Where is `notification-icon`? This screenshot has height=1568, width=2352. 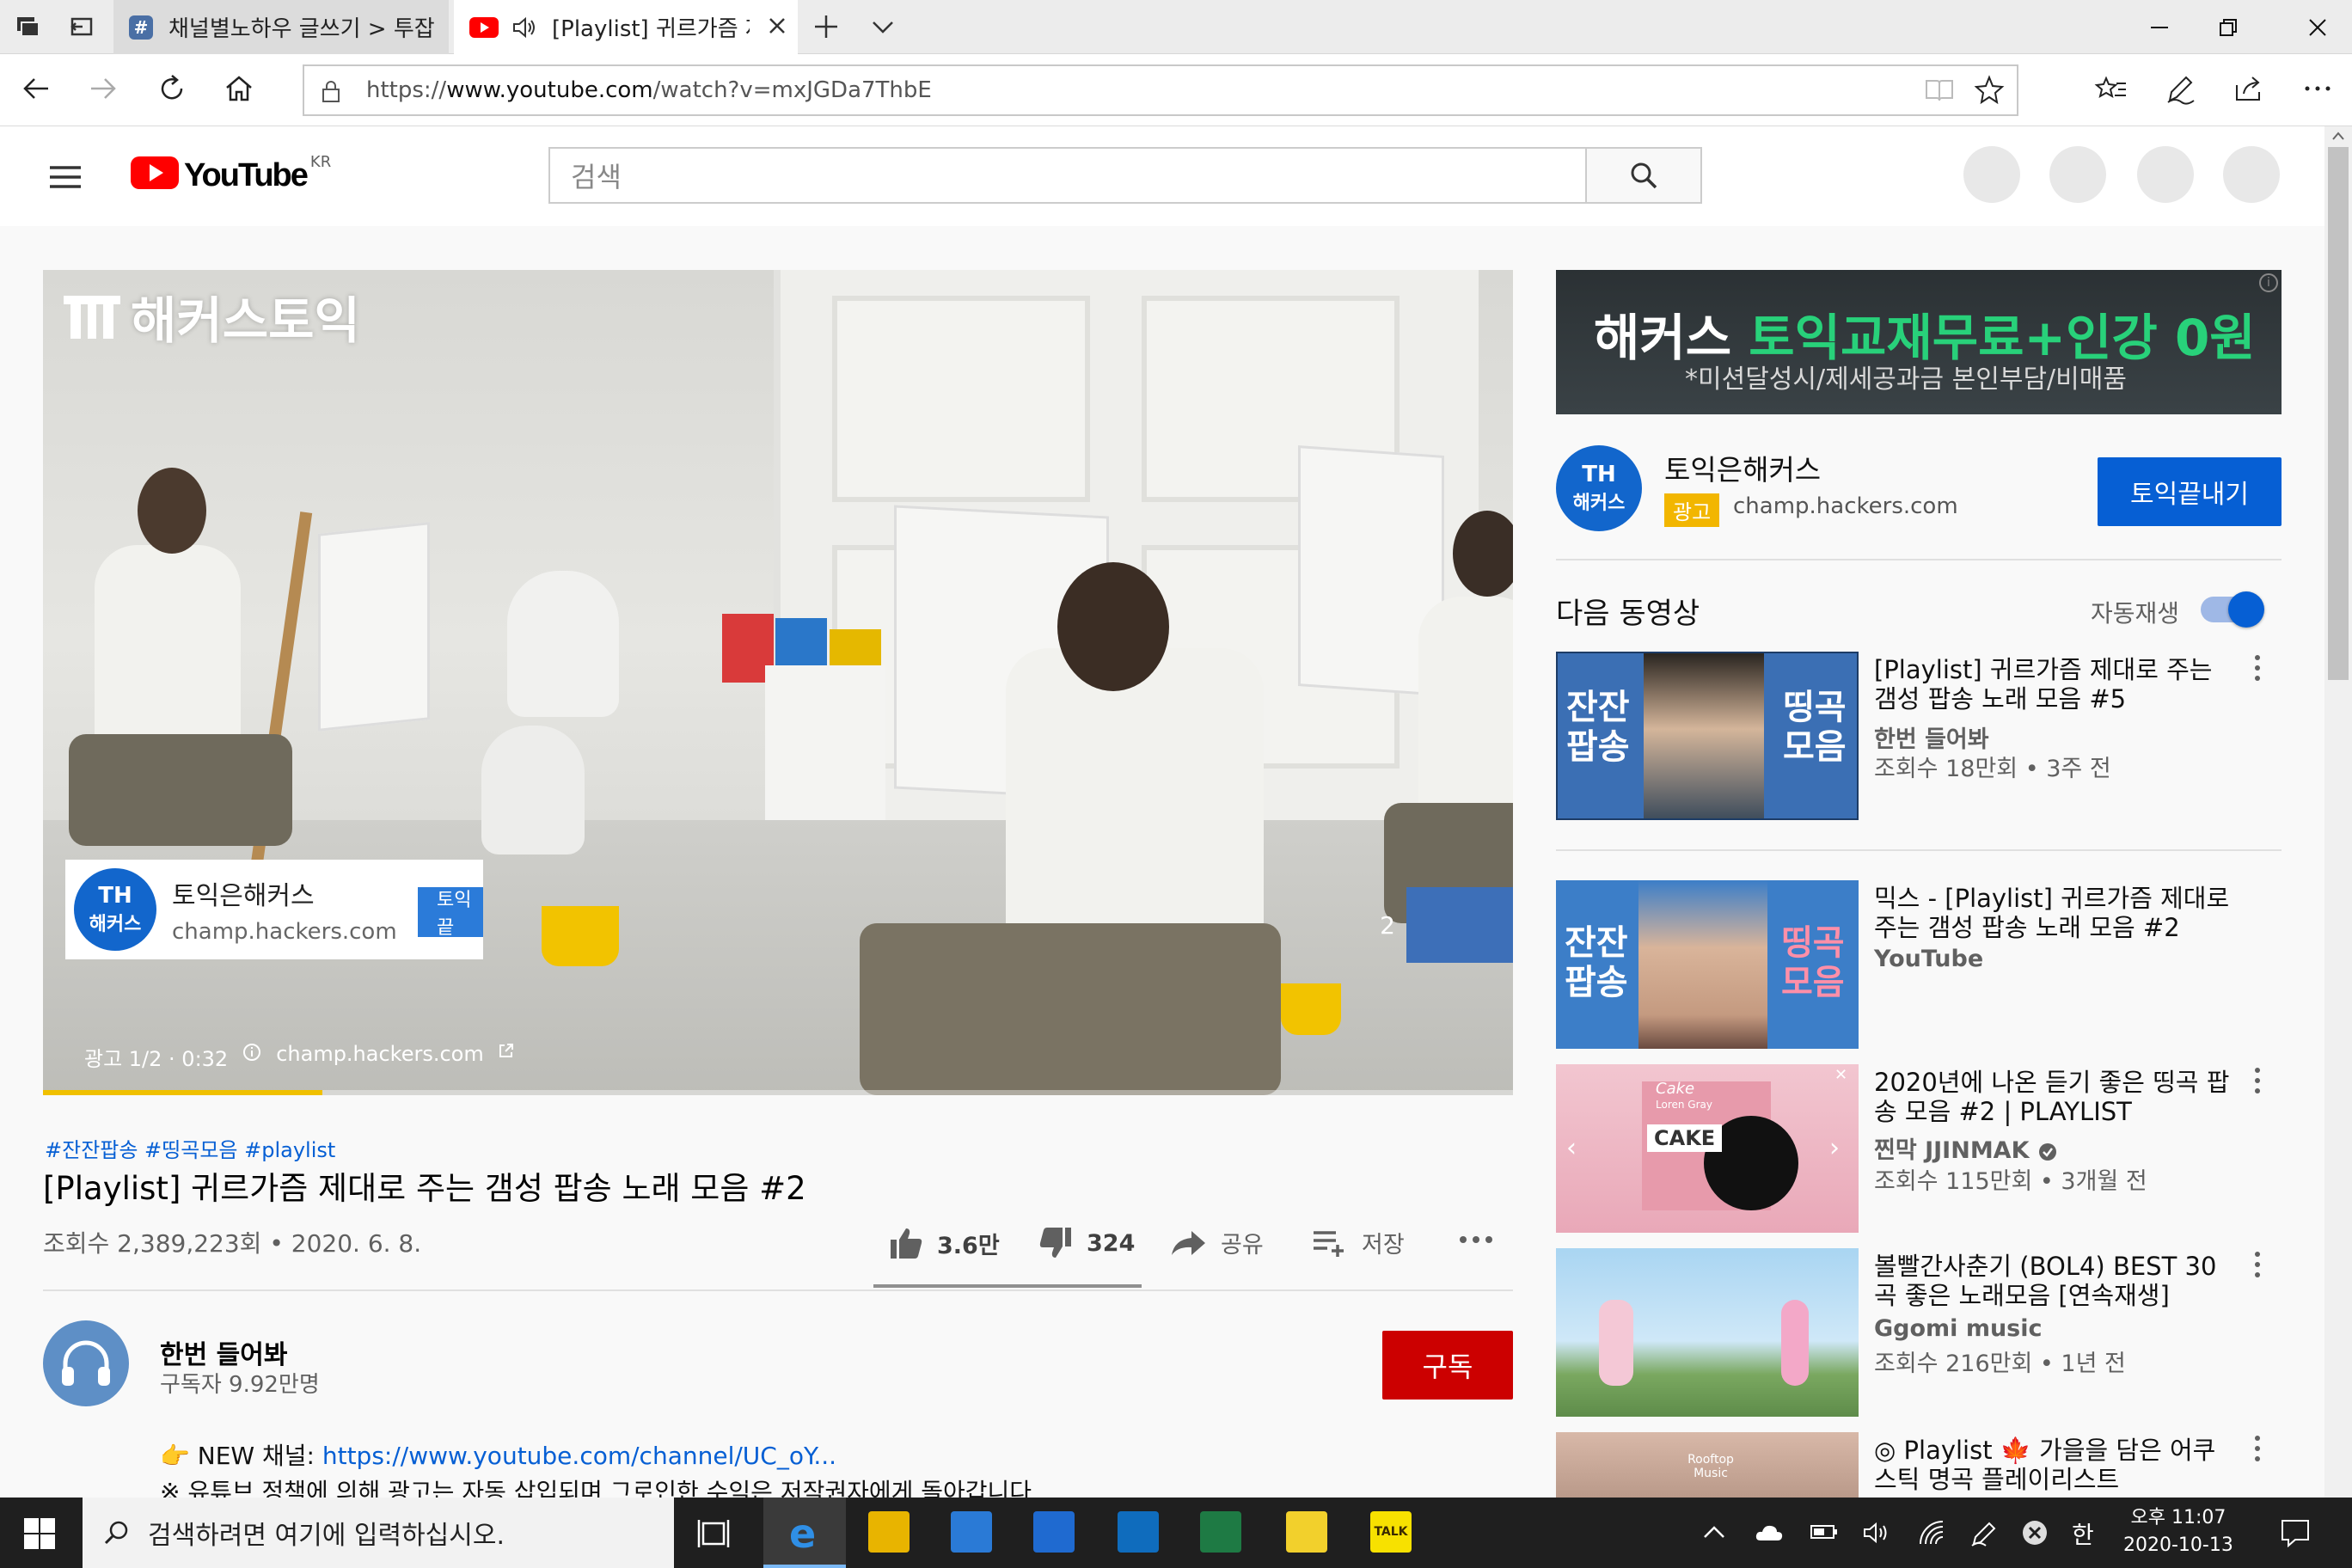
notification-icon is located at coordinates (2295, 1532).